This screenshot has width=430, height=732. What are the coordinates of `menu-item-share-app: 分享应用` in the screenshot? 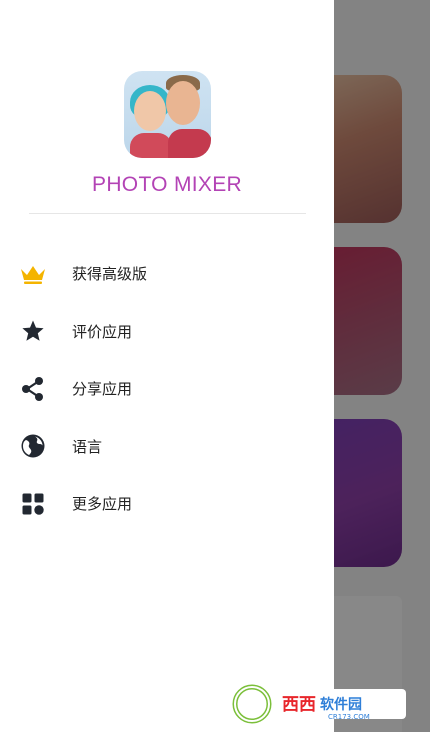 It's located at (167, 389).